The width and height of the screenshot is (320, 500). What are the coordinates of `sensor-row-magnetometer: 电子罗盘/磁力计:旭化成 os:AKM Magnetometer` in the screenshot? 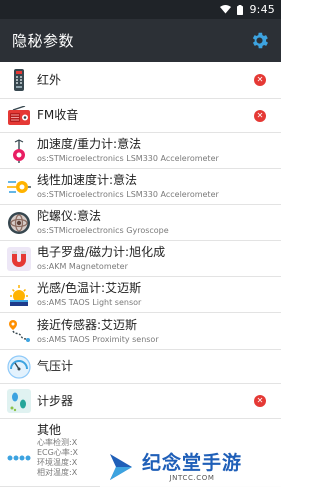 It's located at (140, 259).